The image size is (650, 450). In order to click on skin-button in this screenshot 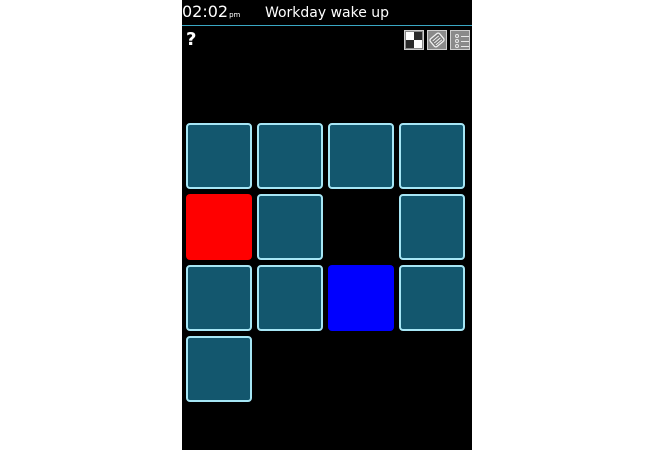, I will do `click(437, 40)`.